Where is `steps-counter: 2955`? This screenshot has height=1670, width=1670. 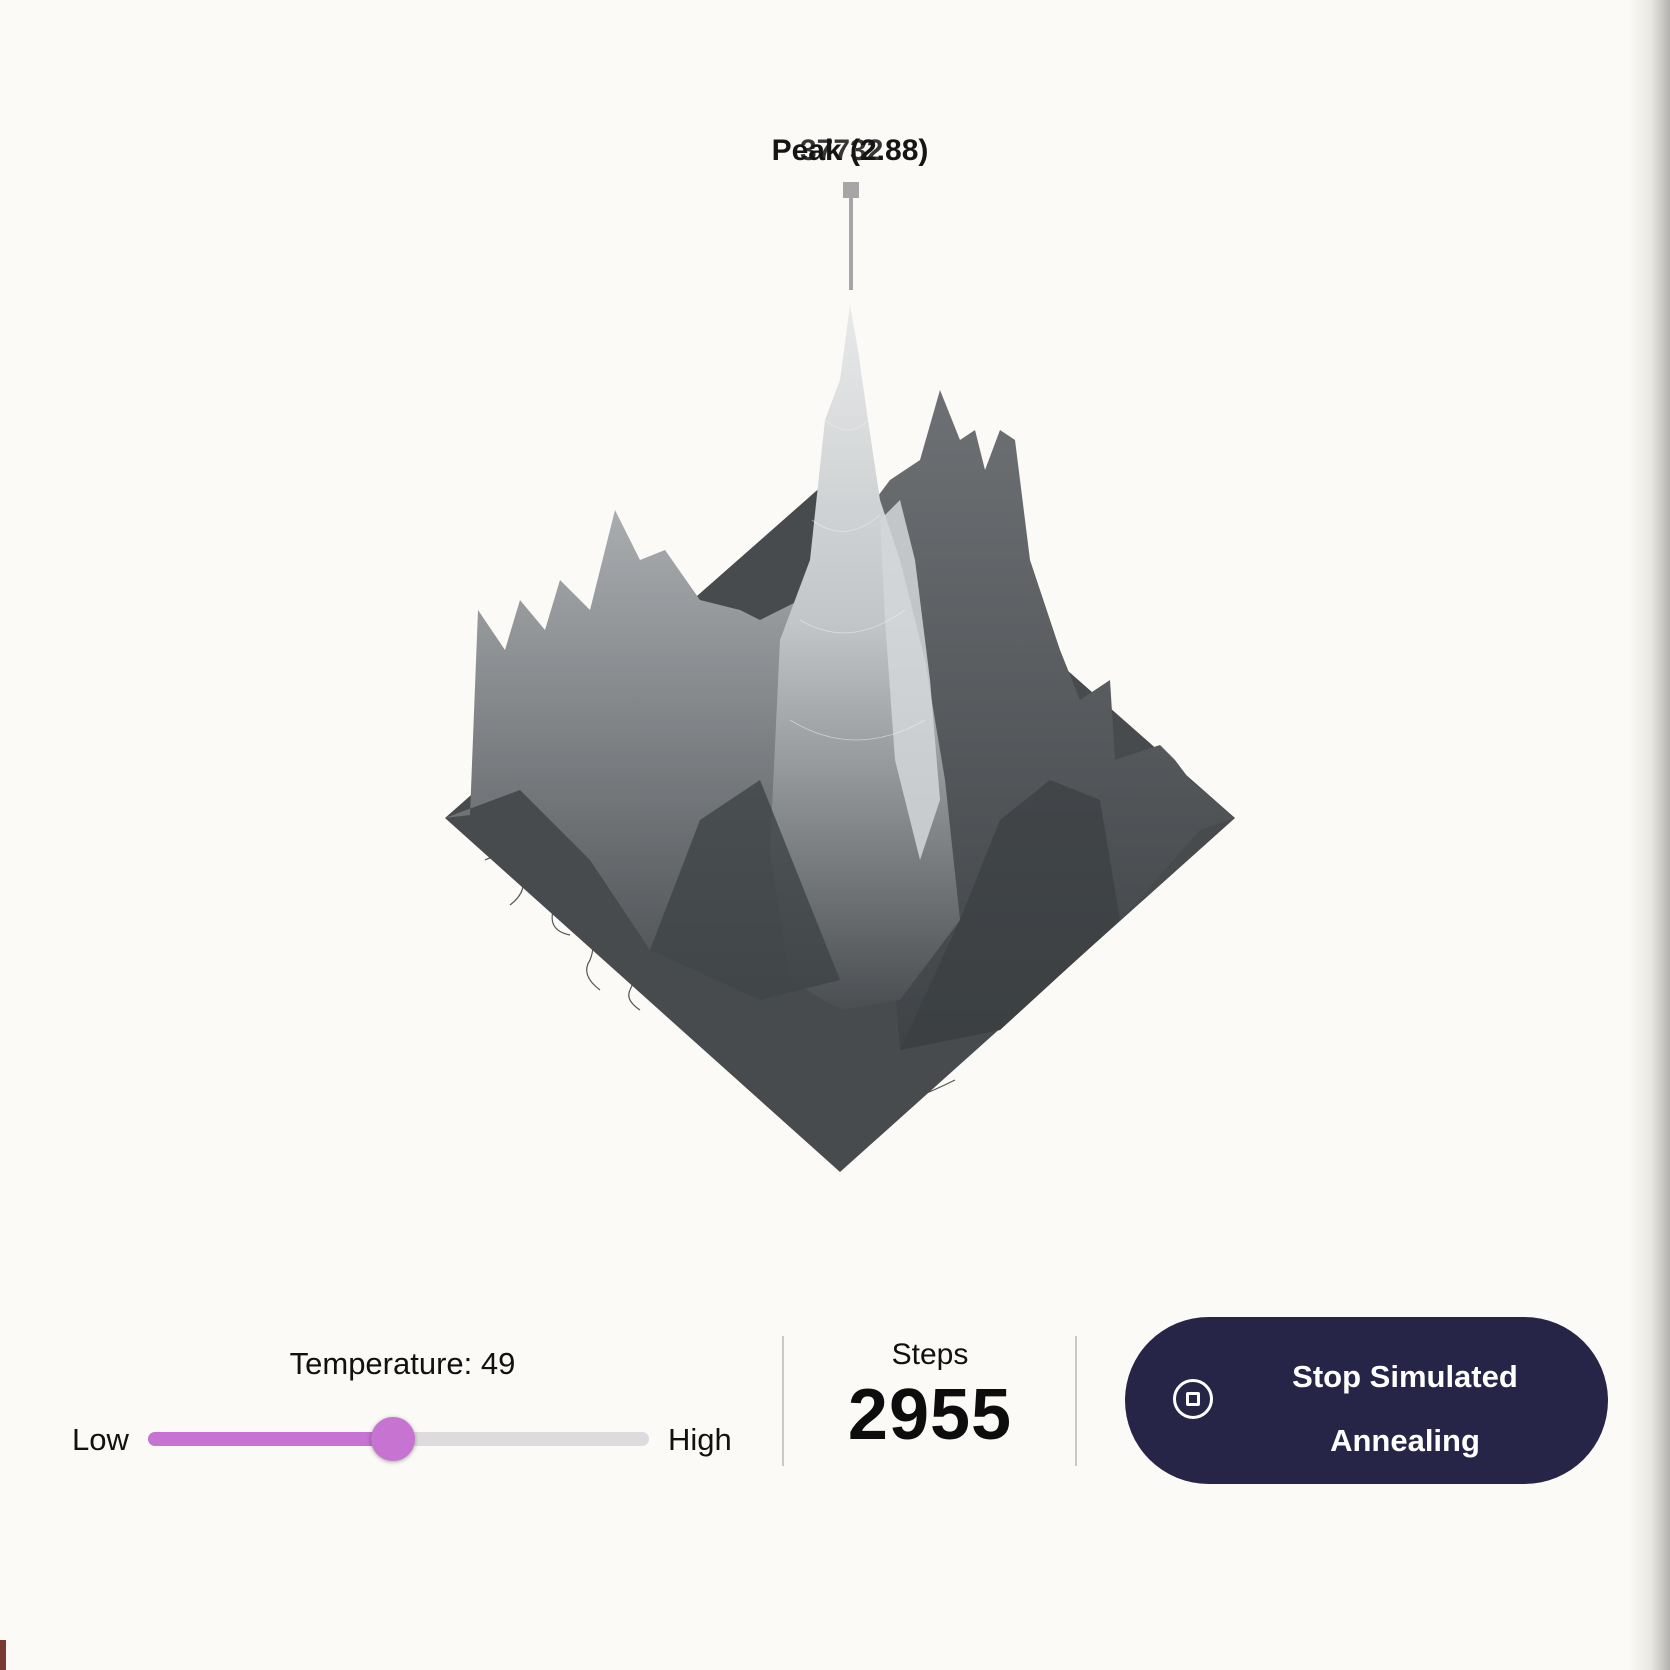 steps-counter: 2955 is located at coordinates (930, 1415).